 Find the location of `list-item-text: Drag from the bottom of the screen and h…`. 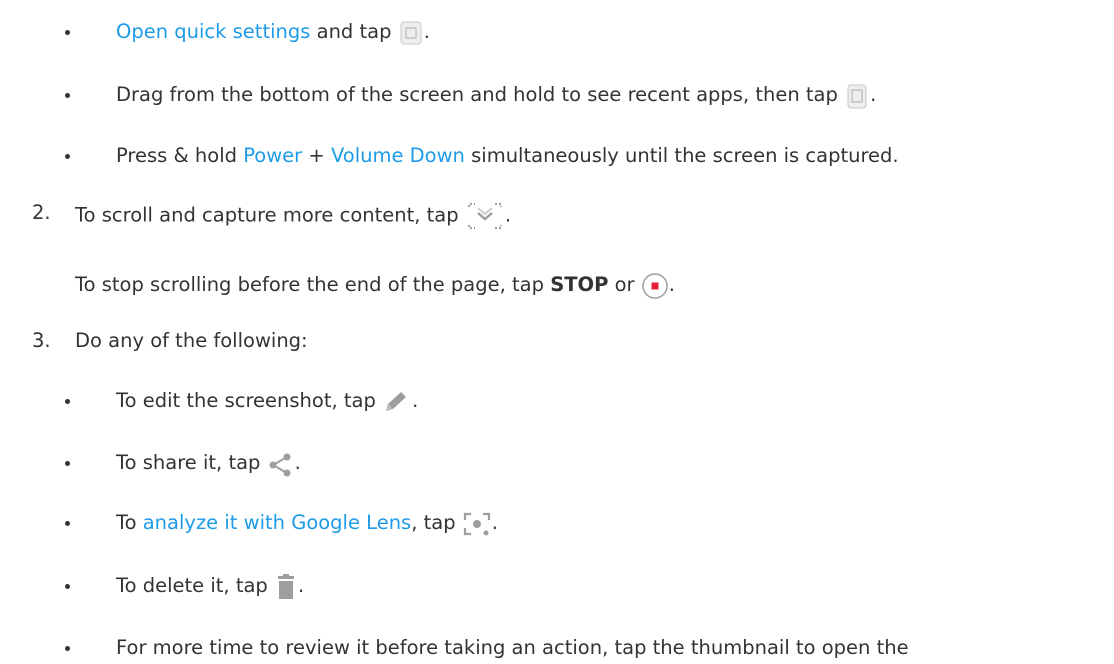

list-item-text: Drag from the bottom of the screen and h… is located at coordinates (480, 94).